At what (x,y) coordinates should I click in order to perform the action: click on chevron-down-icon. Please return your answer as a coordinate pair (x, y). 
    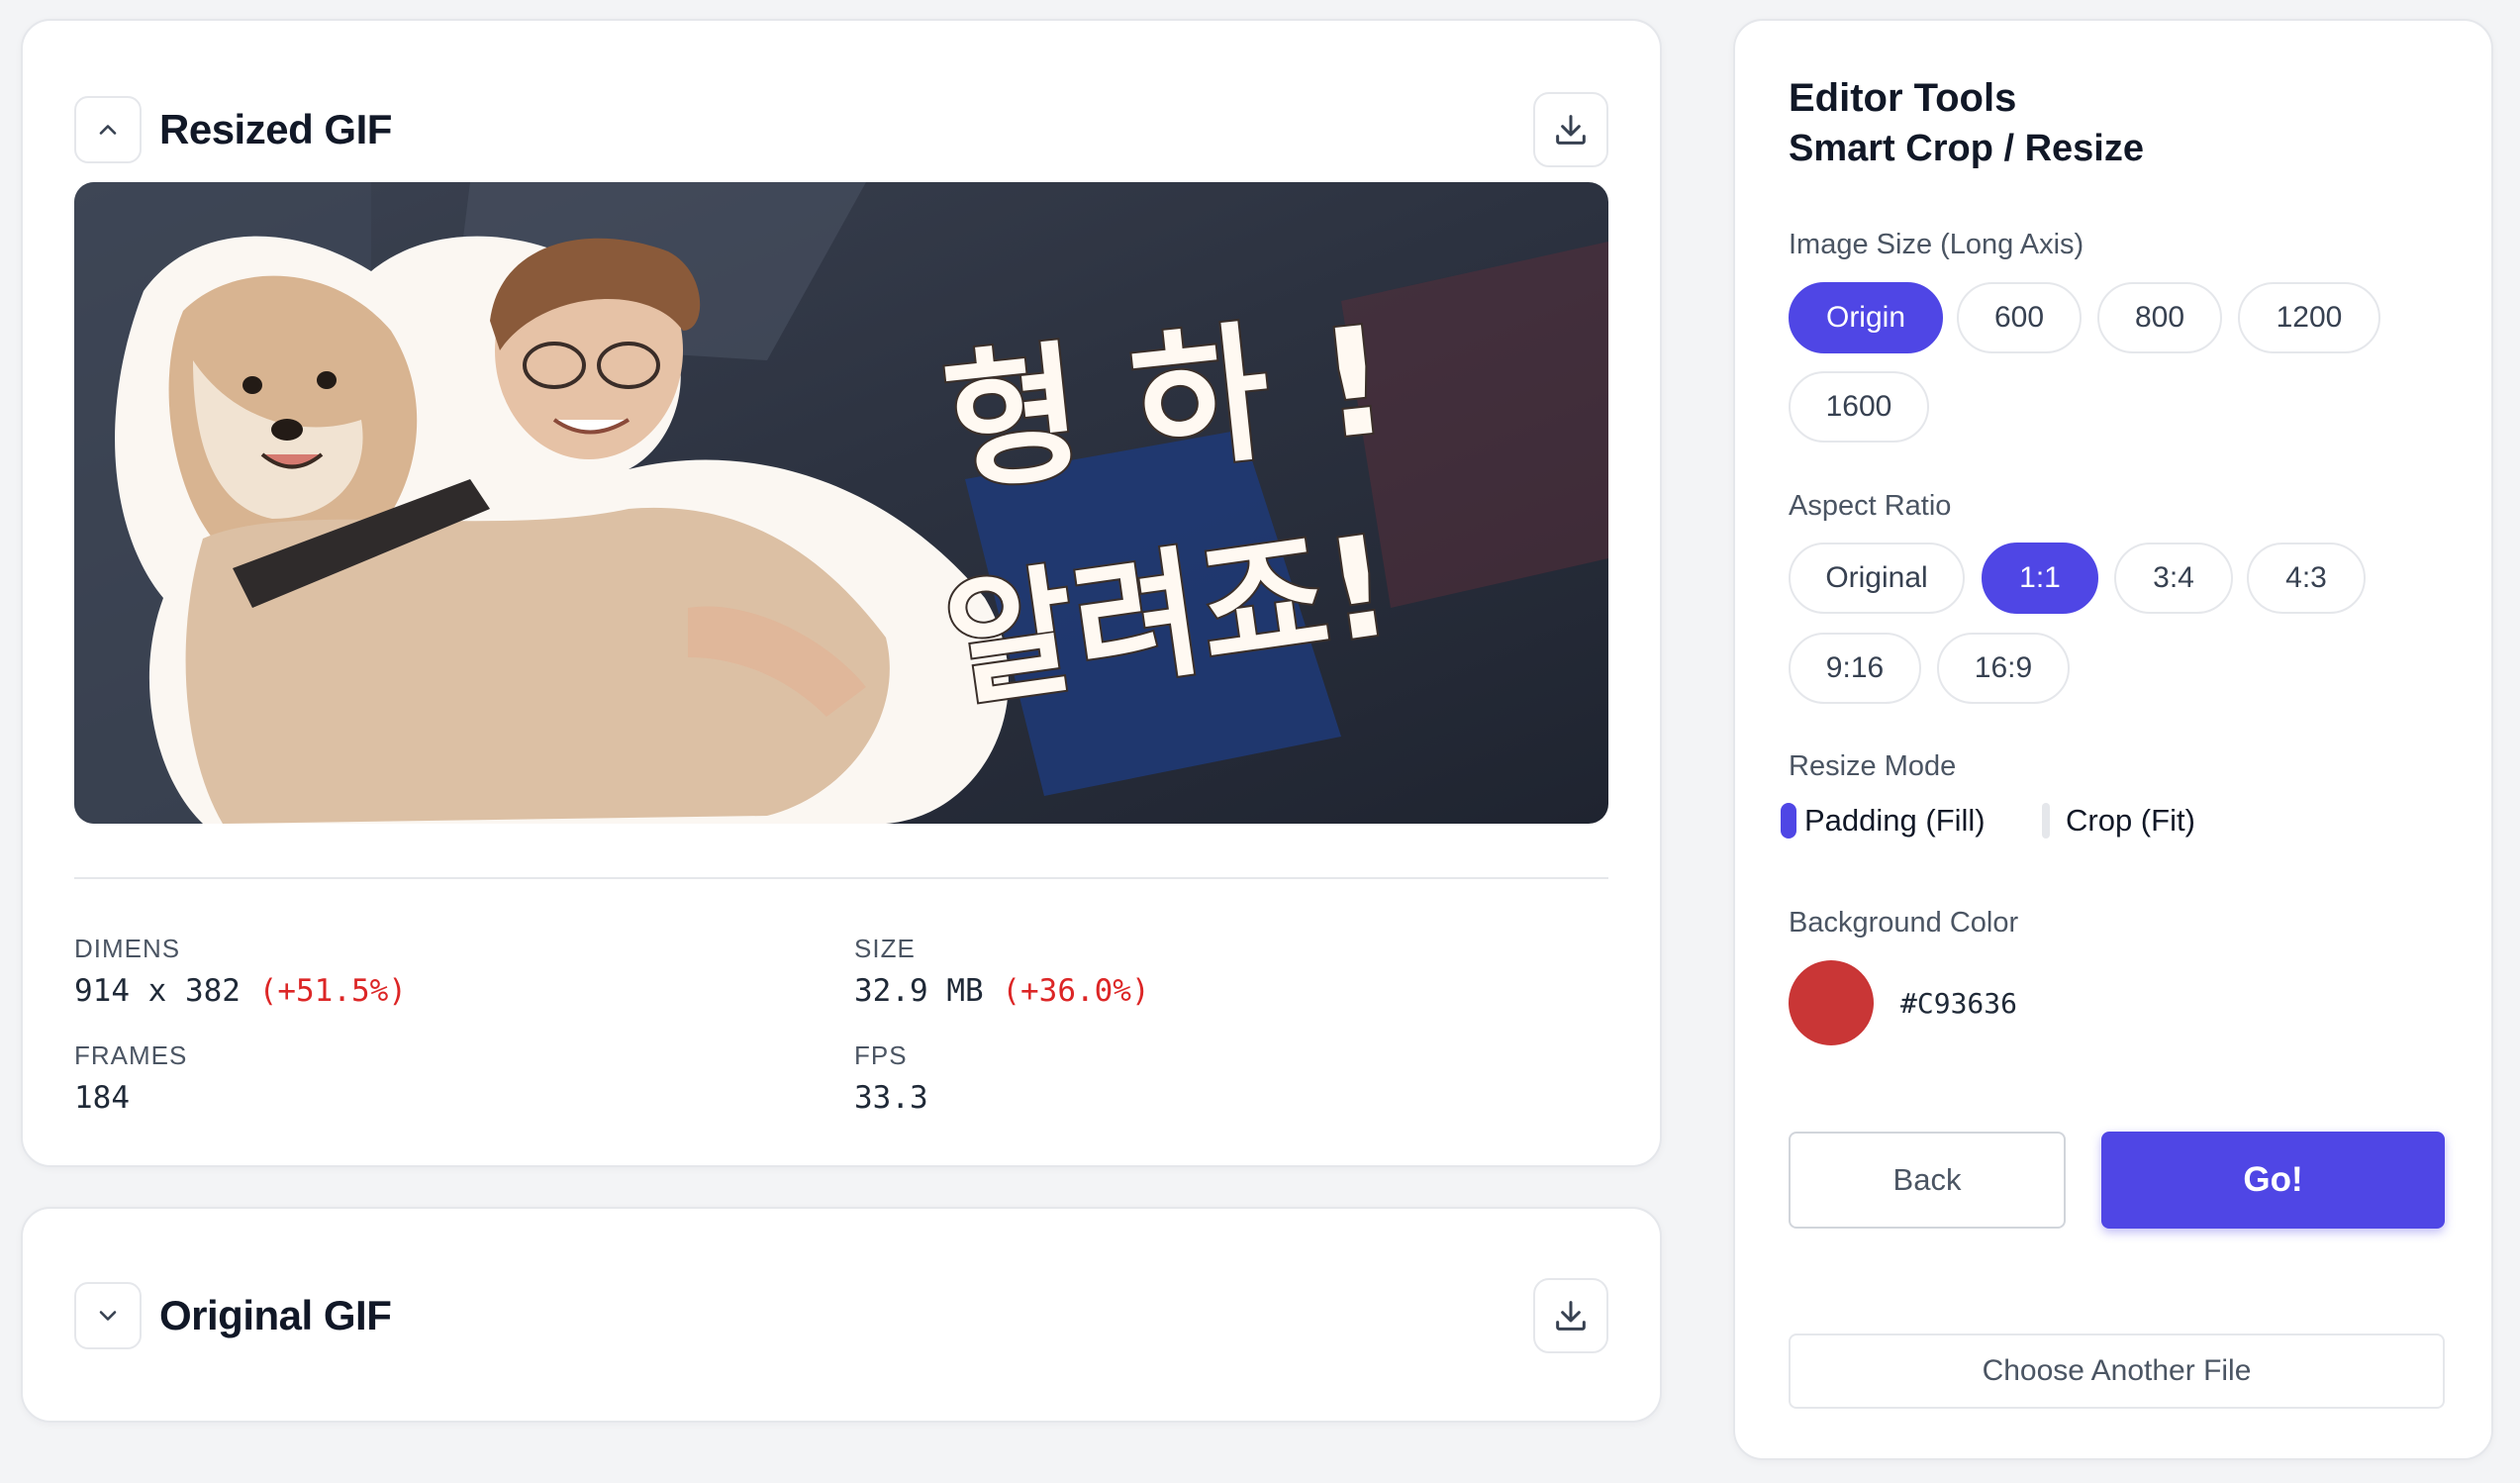
    Looking at the image, I should click on (108, 1316).